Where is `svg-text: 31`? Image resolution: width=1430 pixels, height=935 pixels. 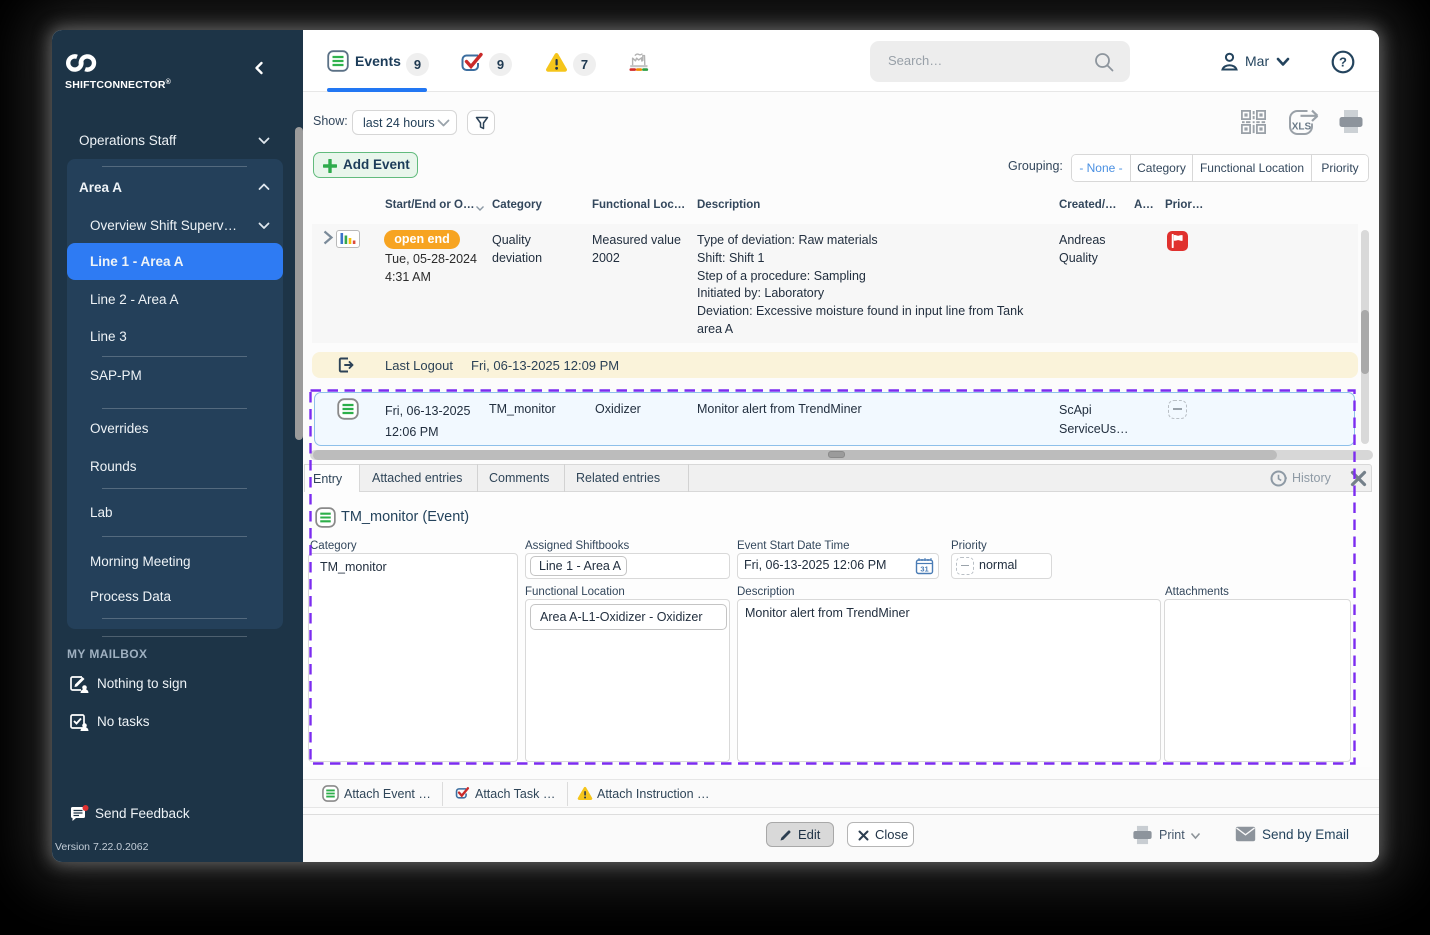
svg-text: 31 is located at coordinates (924, 569).